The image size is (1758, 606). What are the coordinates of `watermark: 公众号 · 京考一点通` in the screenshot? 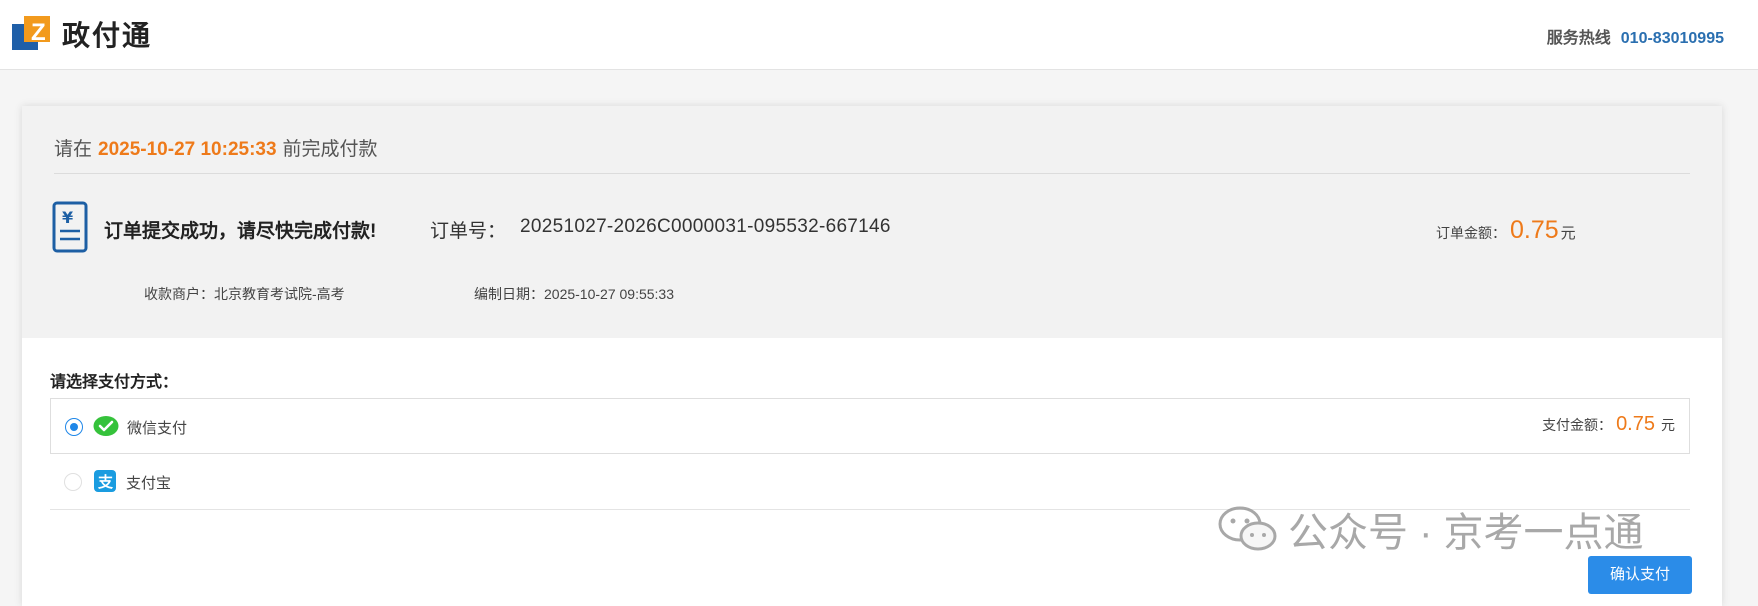 It's located at (1431, 529).